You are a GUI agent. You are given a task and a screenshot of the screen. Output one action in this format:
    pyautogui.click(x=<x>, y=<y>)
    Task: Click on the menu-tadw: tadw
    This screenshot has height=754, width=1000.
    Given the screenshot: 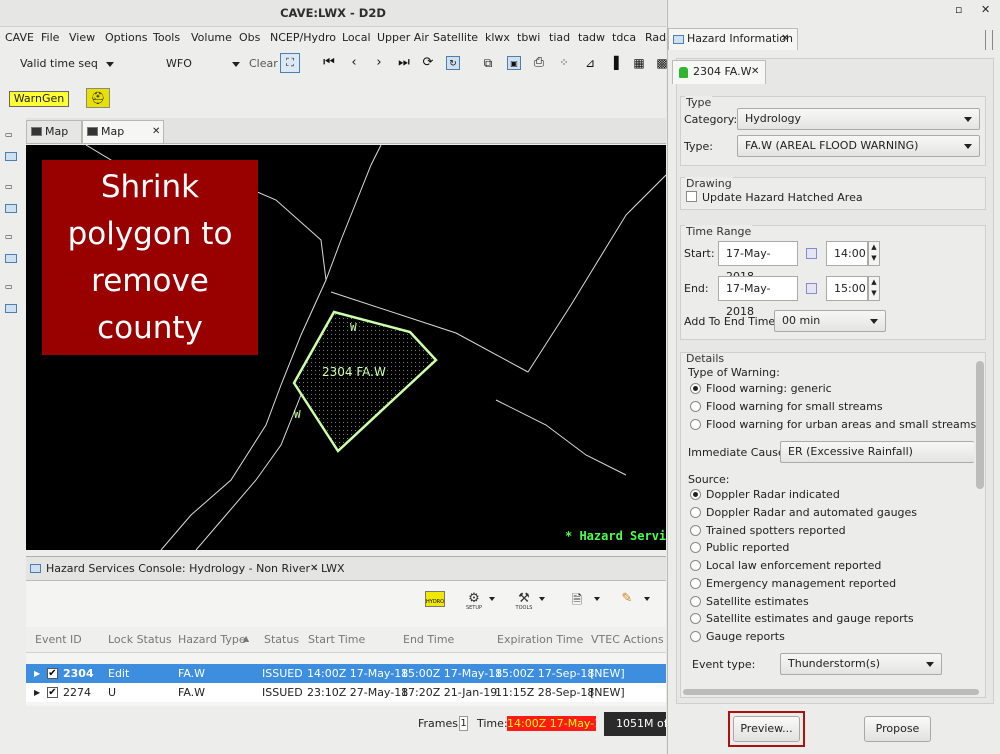 What is the action you would take?
    pyautogui.click(x=591, y=37)
    